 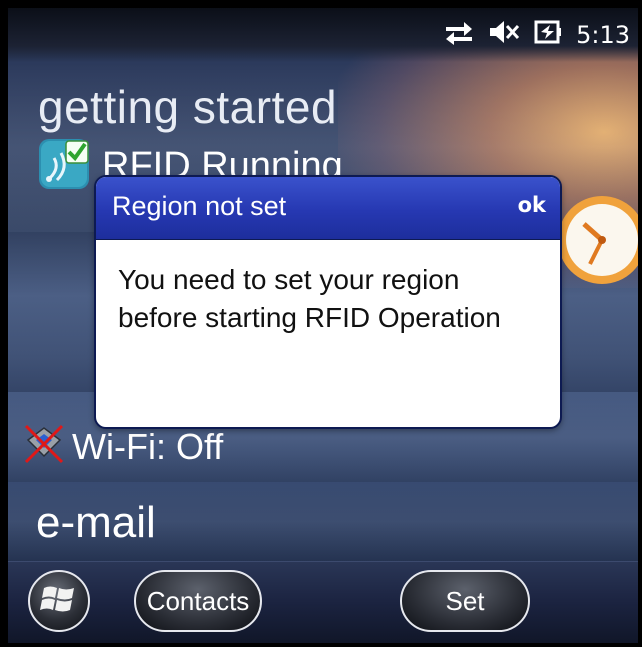 What do you see at coordinates (188, 107) in the screenshot?
I see `getting-started-title: getting started` at bounding box center [188, 107].